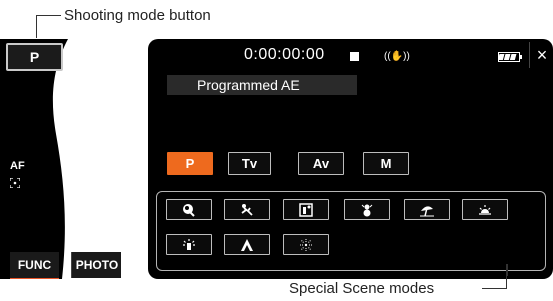 This screenshot has width=553, height=301. I want to click on mode-button-av: Av, so click(321, 163).